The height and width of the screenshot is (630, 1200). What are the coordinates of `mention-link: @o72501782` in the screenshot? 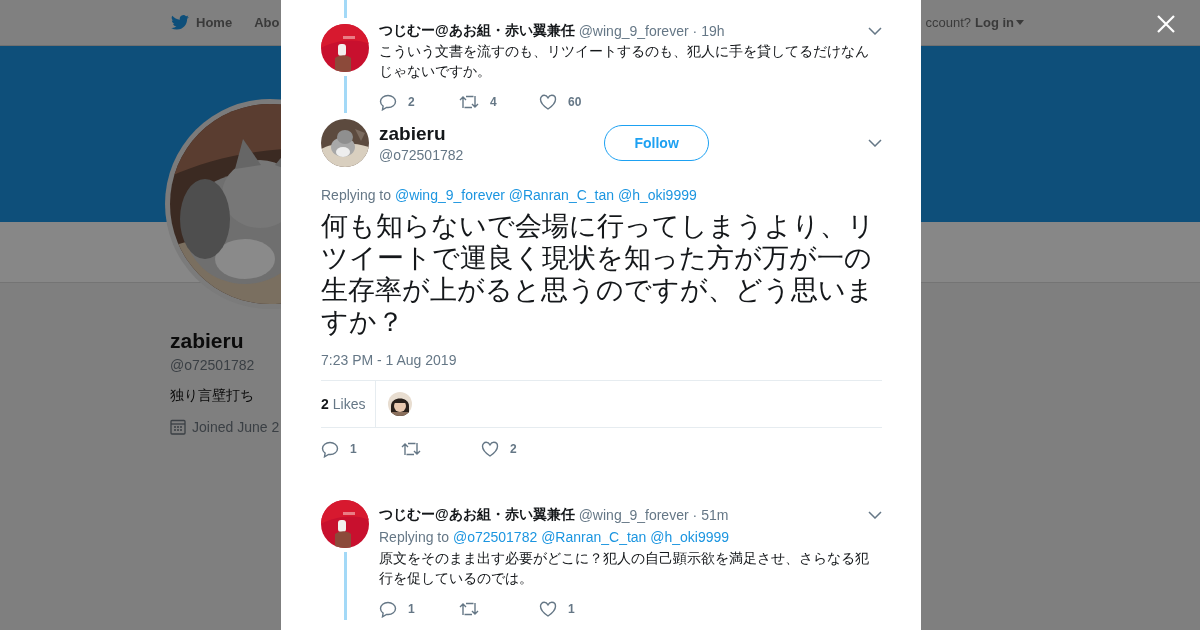 It's located at (495, 537).